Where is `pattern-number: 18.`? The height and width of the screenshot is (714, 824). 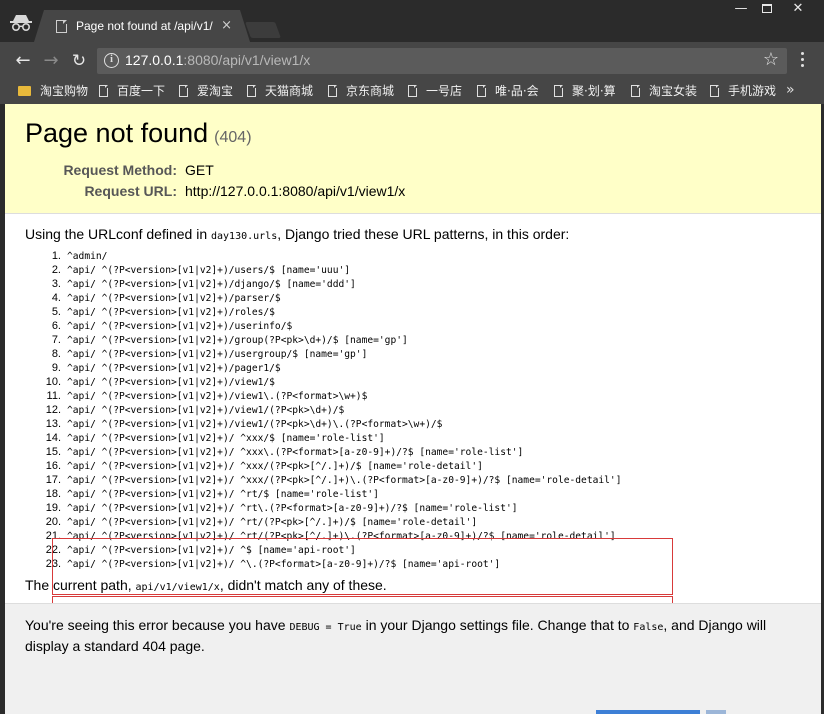
pattern-number: 18. is located at coordinates (53, 494).